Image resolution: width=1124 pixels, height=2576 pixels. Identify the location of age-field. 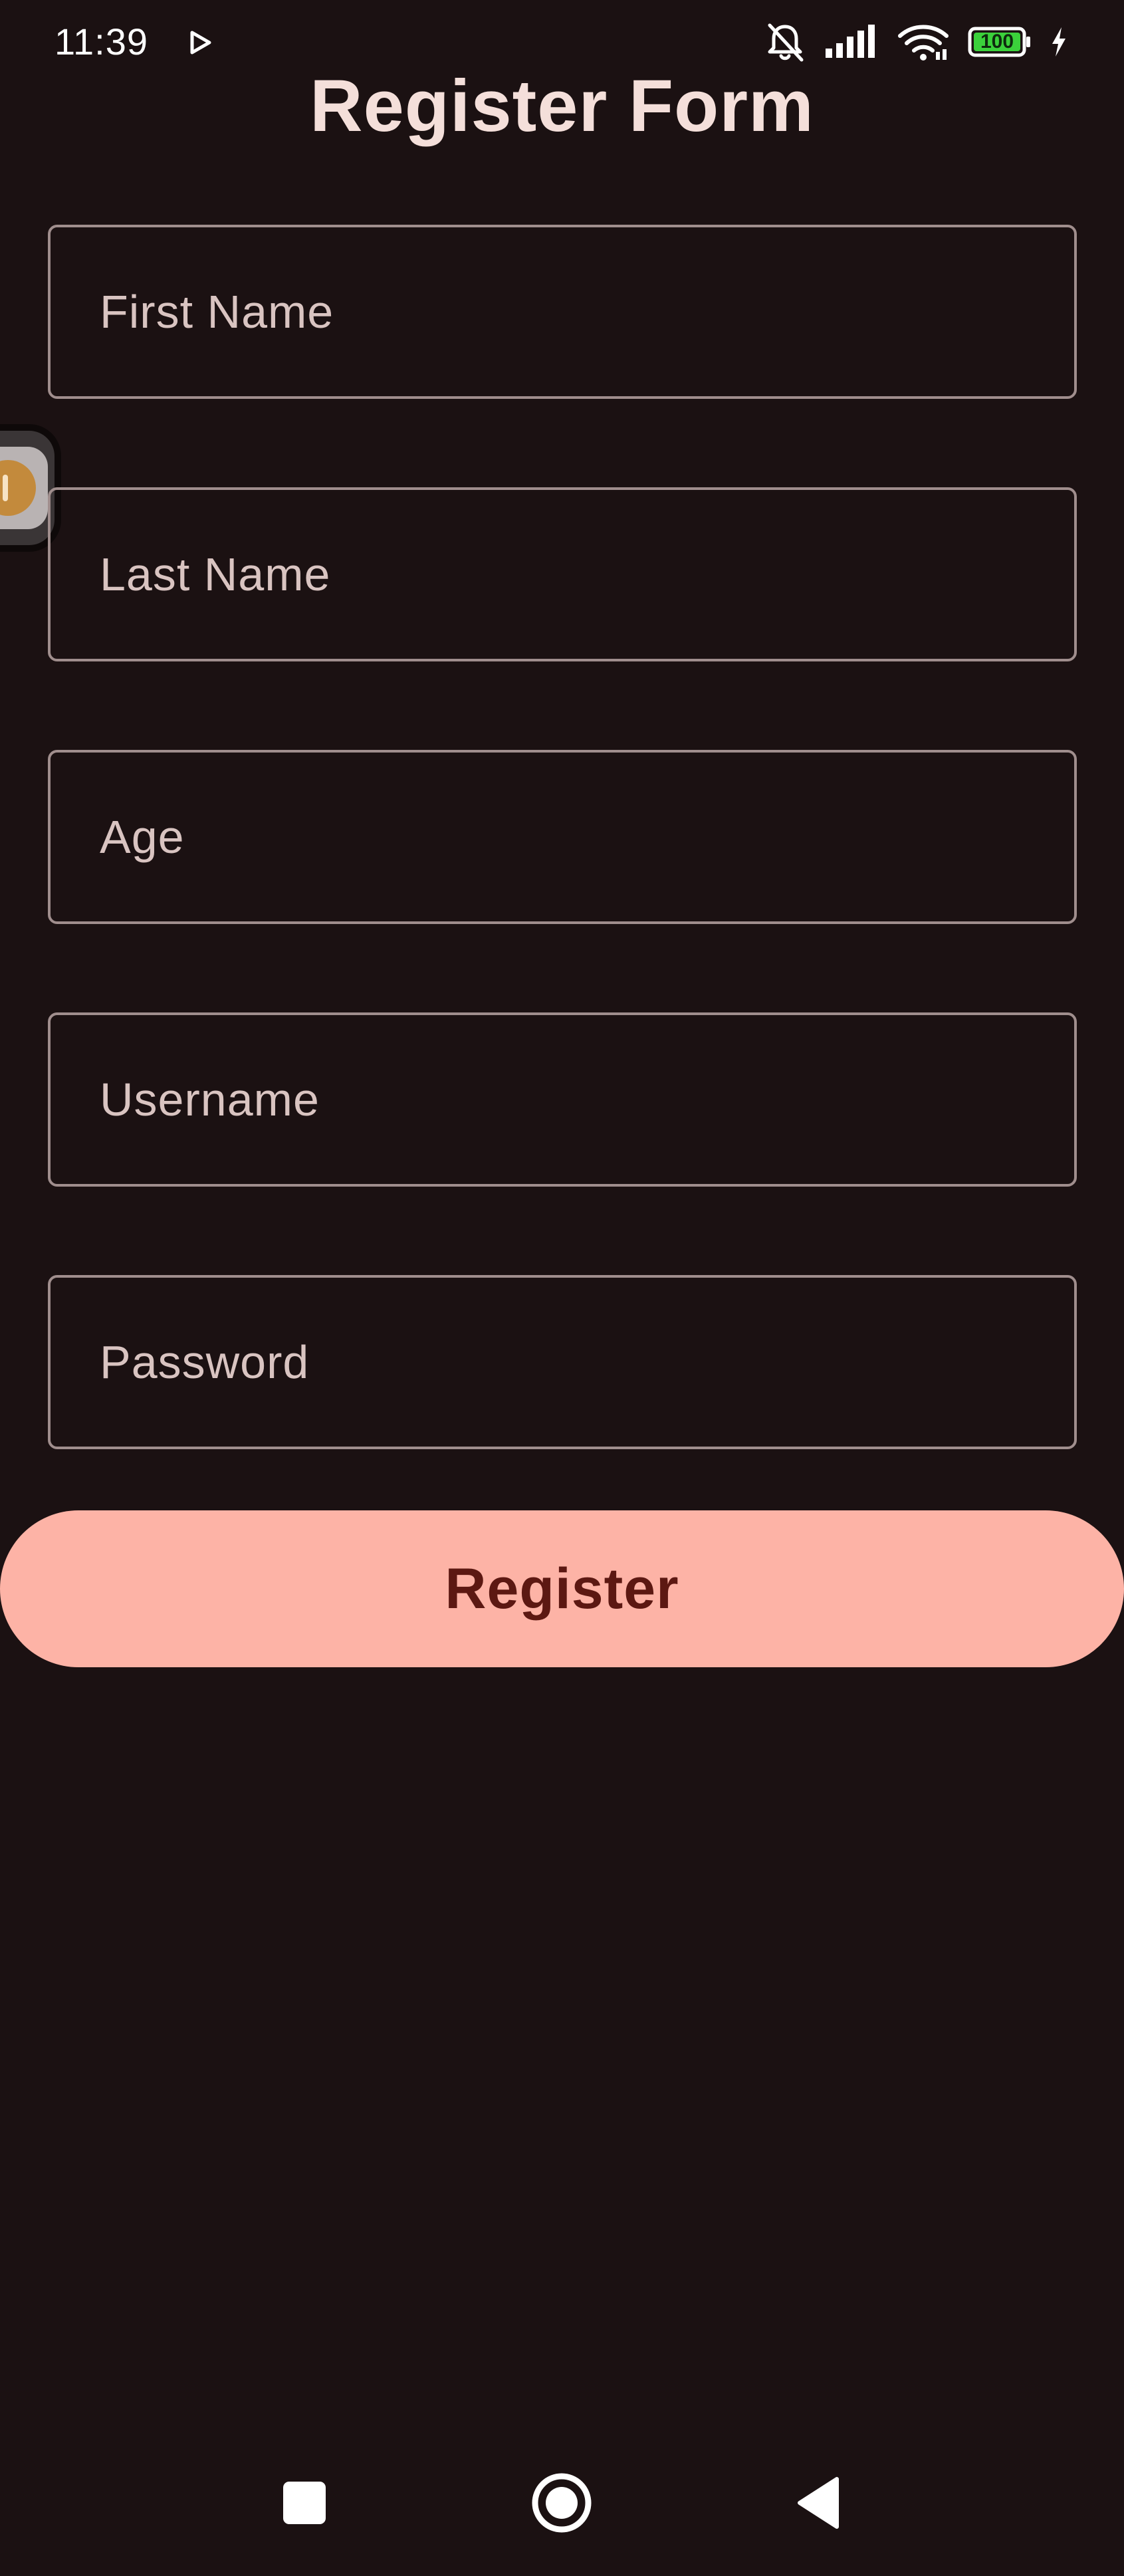
(562, 837).